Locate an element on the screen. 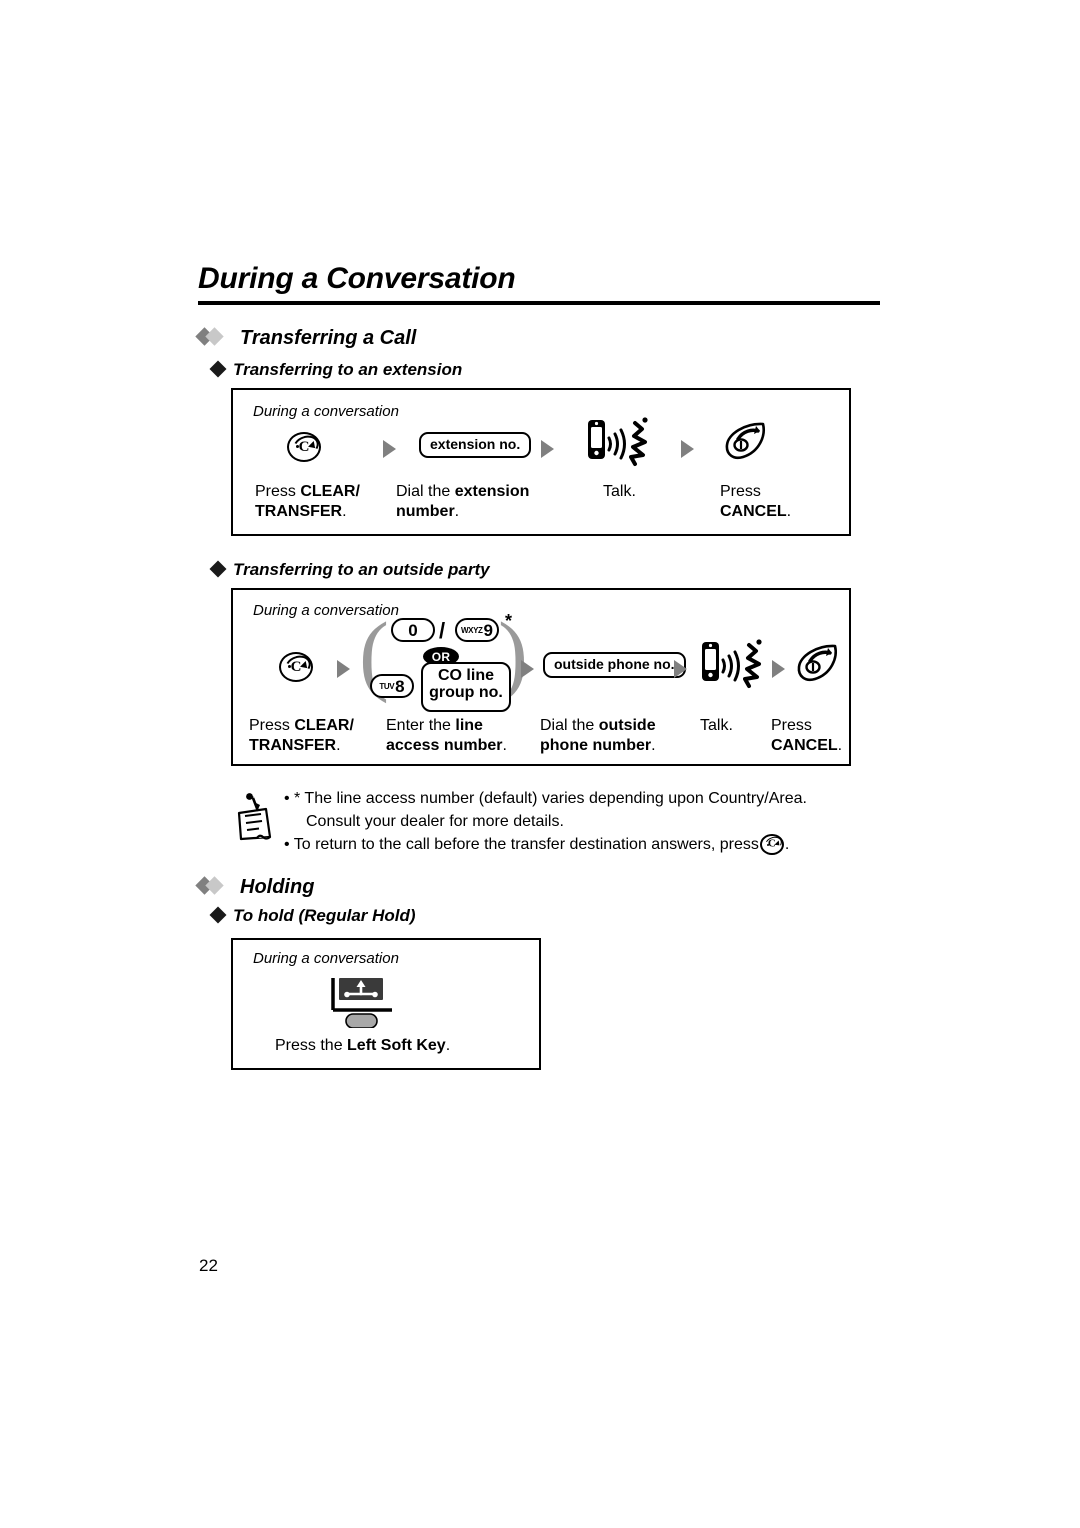 This screenshot has width=1080, height=1528. subsection-heading-transferring-to-an-outside-party: Transferring to an outside party is located at coordinates (349, 570).